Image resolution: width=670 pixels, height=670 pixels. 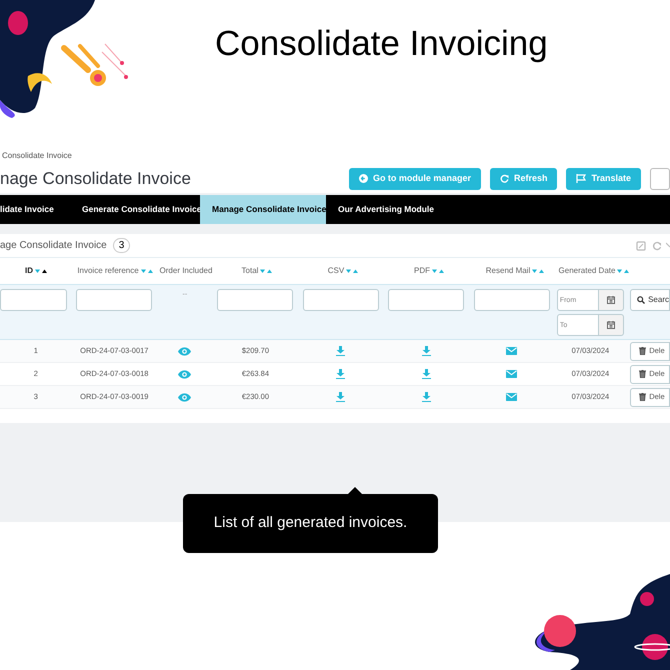 What do you see at coordinates (108, 271) in the screenshot?
I see `column-header: Invoice reference` at bounding box center [108, 271].